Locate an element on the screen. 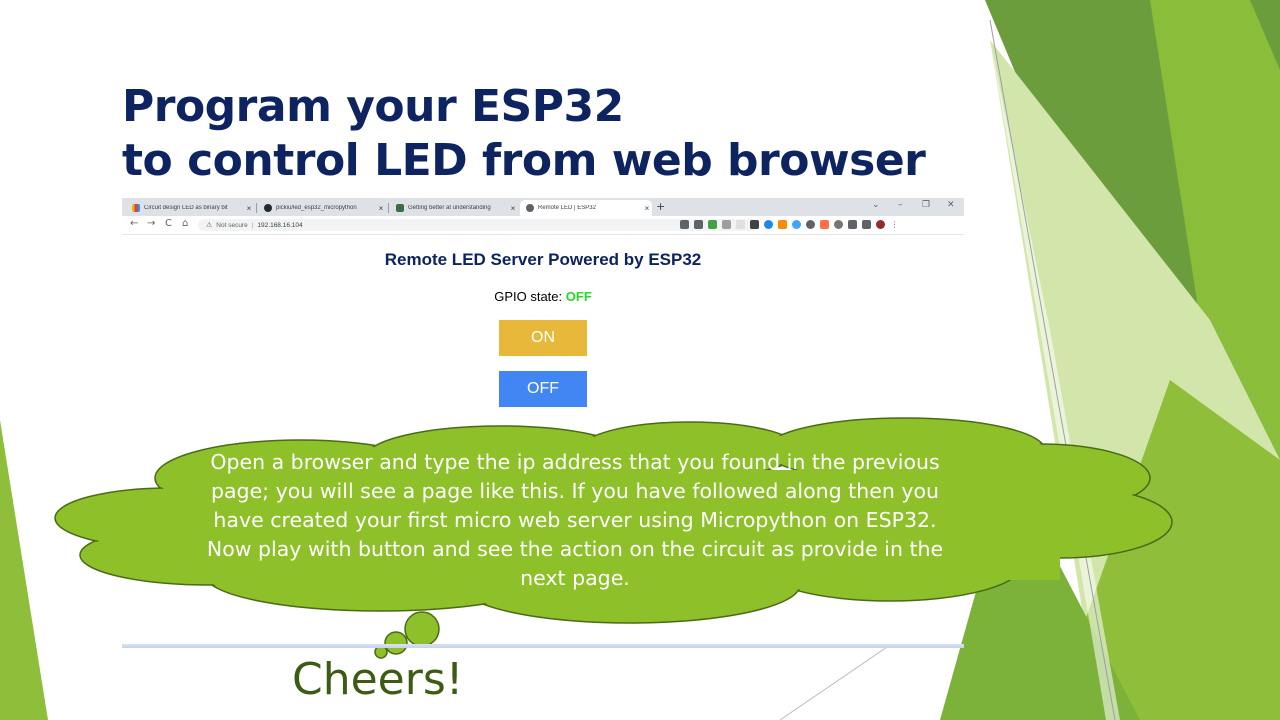 Image resolution: width=1280 pixels, height=720 pixels. closing-text: Cheers! is located at coordinates (378, 679).